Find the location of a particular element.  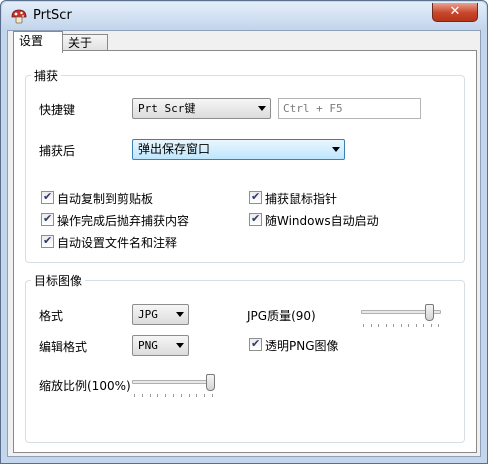

format-select: JPG is located at coordinates (160, 314).